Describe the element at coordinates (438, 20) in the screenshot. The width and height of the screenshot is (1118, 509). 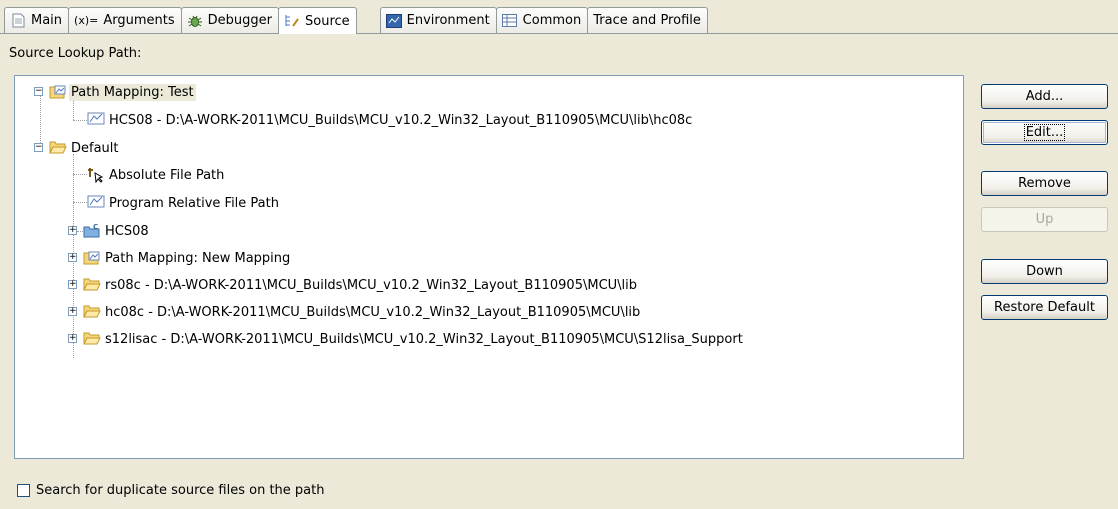
I see `tab-environment: Environment` at that location.